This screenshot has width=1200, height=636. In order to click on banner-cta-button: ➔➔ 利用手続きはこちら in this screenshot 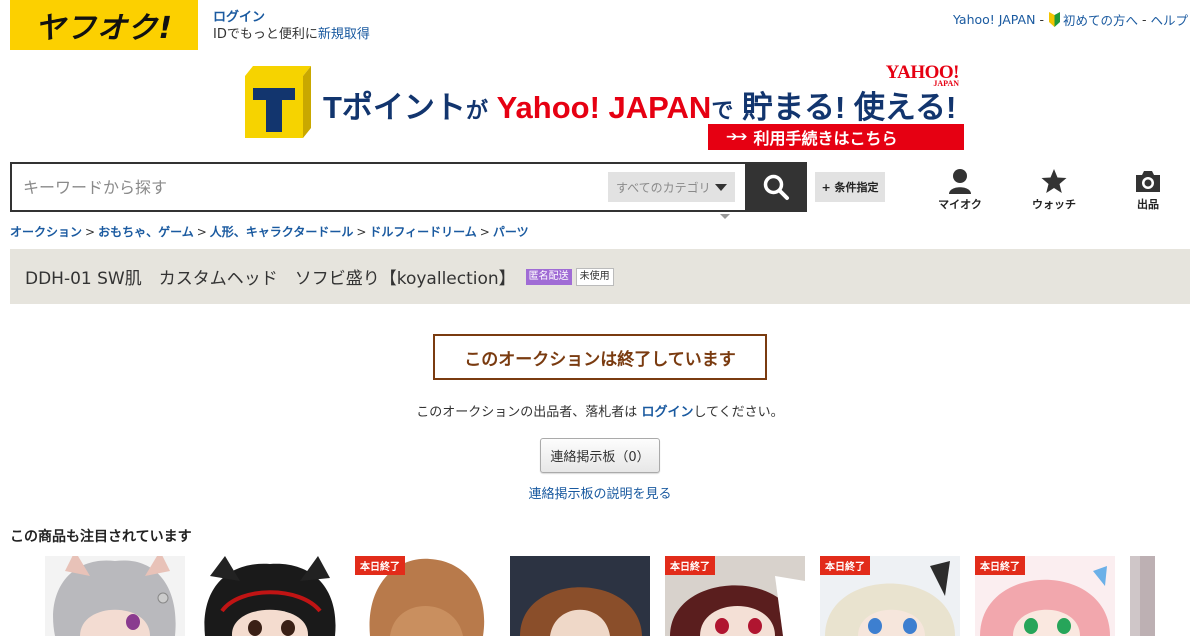, I will do `click(836, 137)`.